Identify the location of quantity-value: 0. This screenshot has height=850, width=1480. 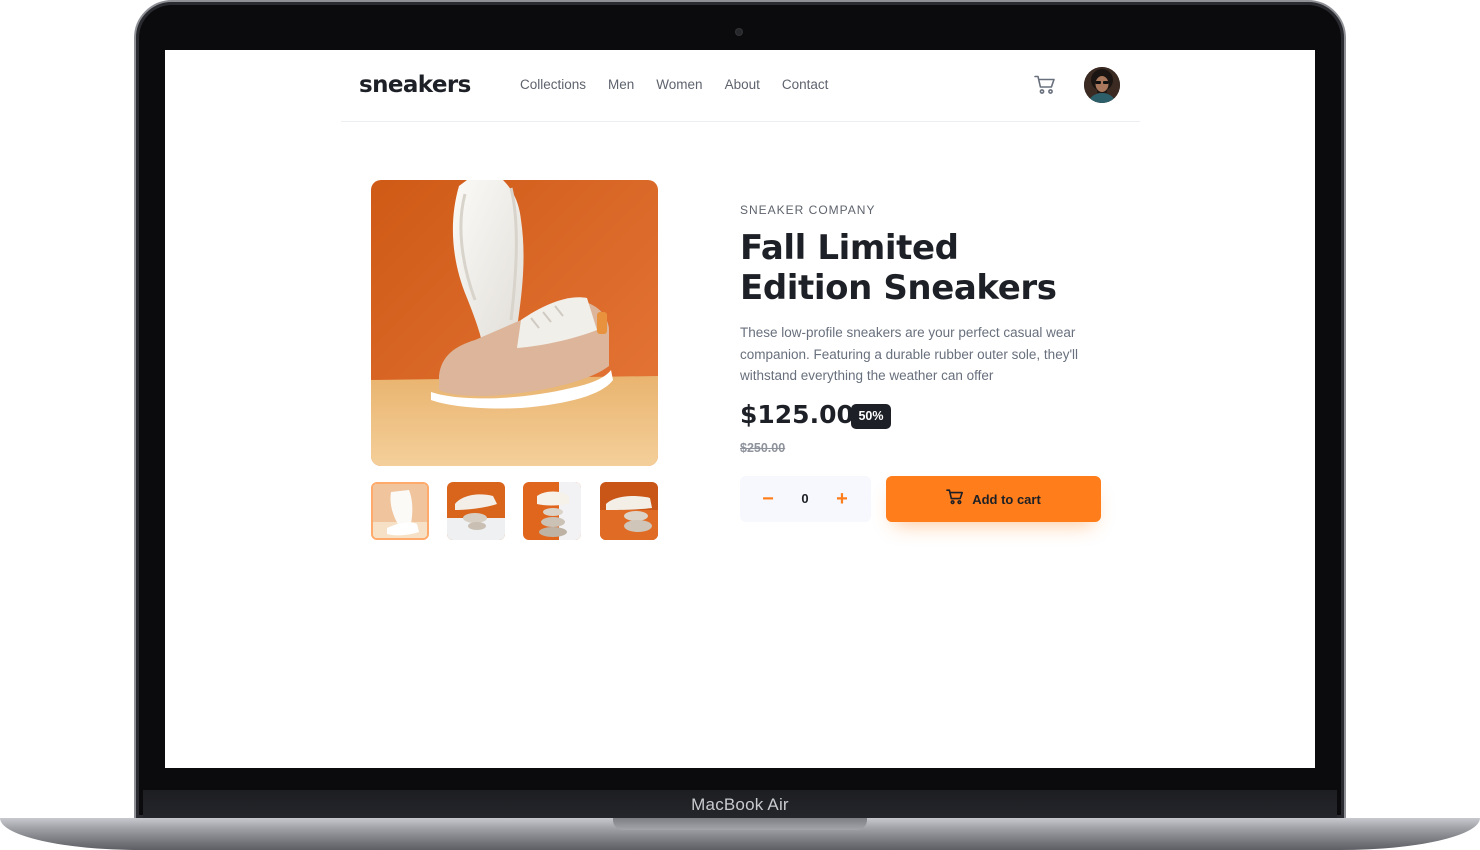
(805, 498).